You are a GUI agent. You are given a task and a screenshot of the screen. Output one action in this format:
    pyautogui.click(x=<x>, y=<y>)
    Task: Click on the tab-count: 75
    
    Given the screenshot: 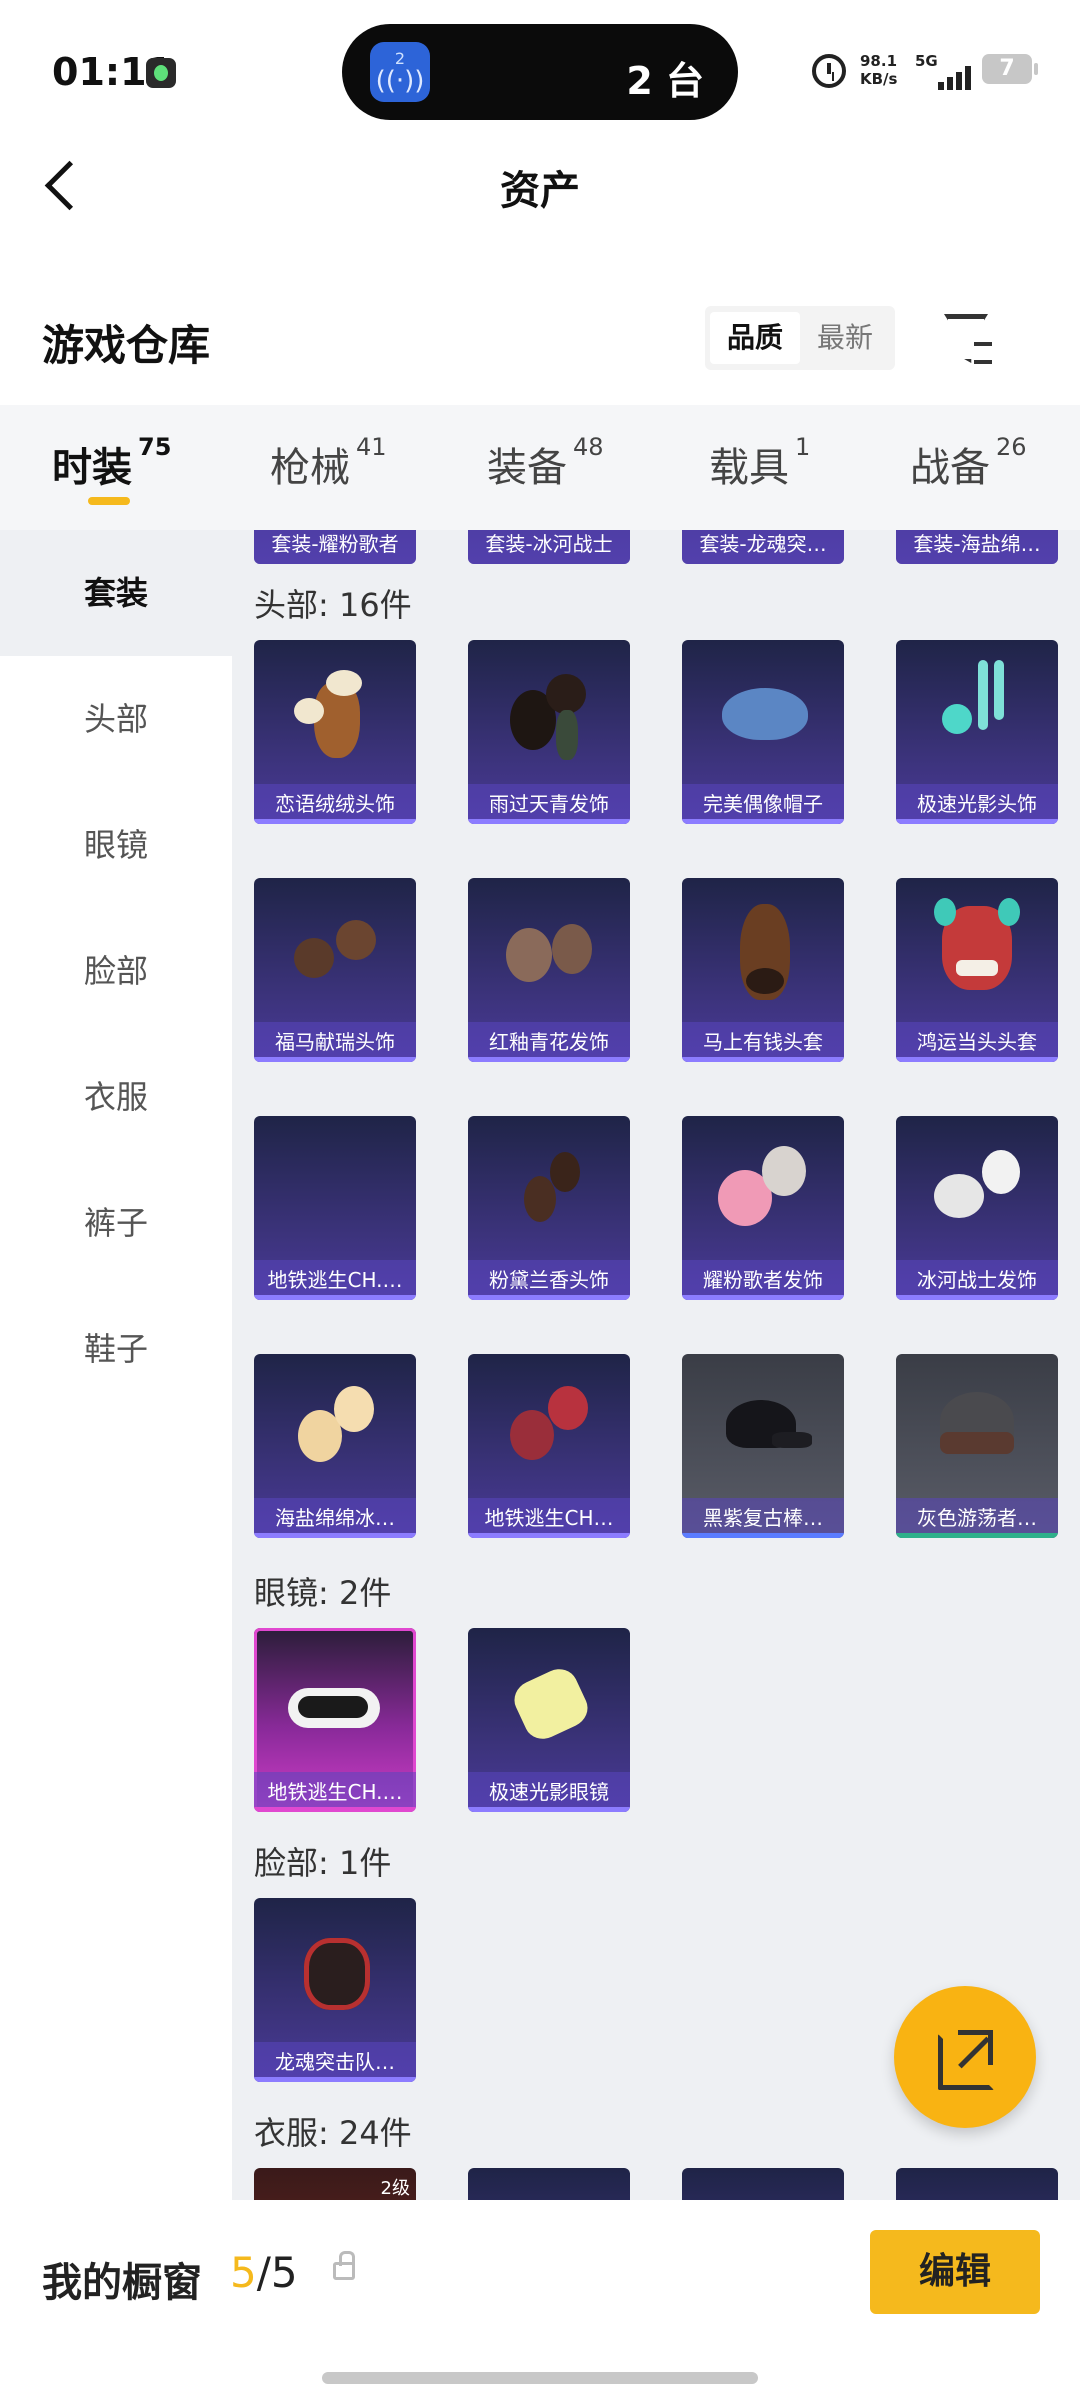 What is the action you would take?
    pyautogui.click(x=155, y=447)
    